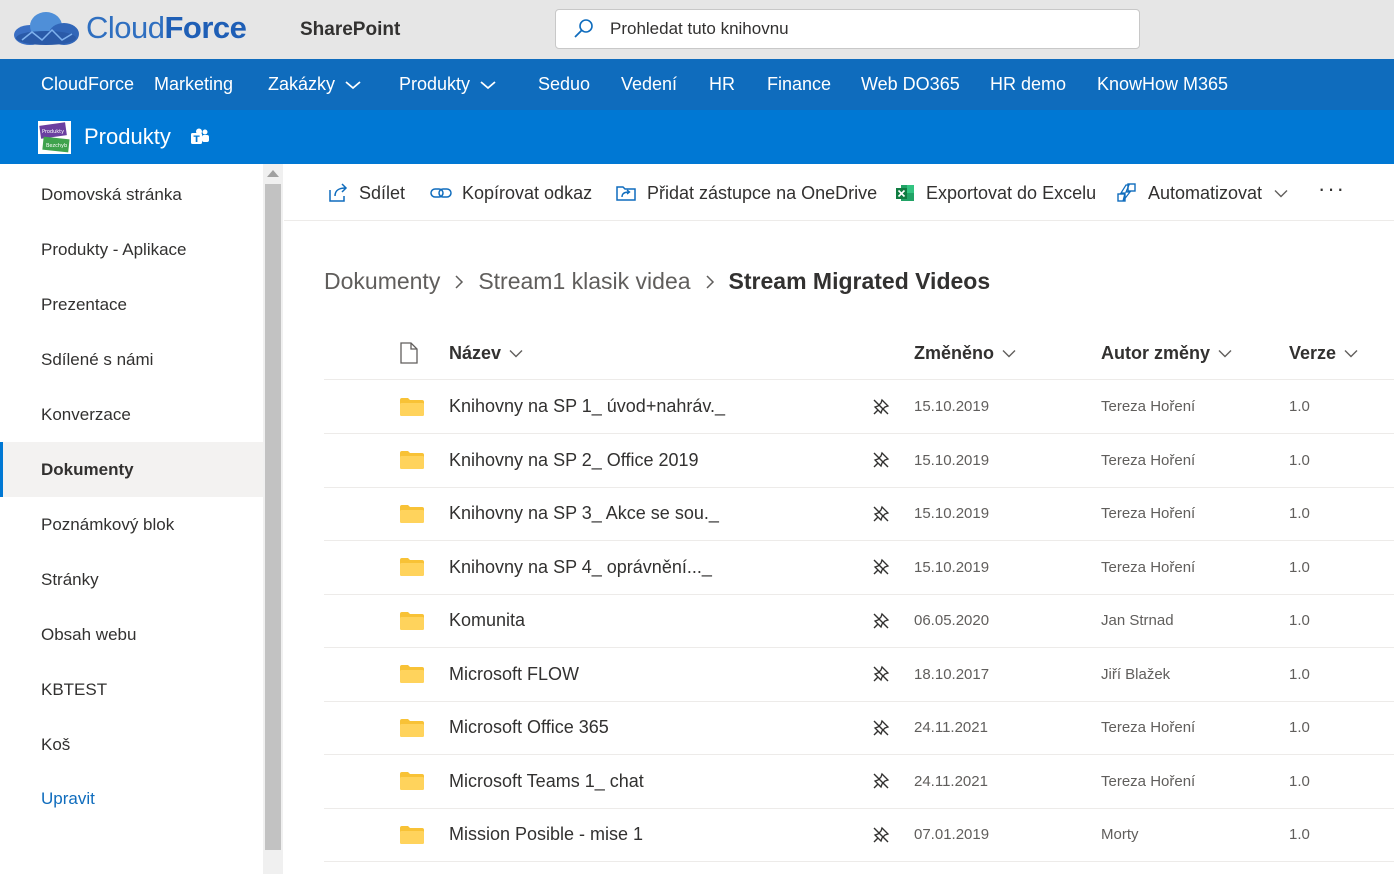 Image resolution: width=1394 pixels, height=874 pixels. Describe the element at coordinates (193, 84) in the screenshot. I see `hubnav-item-marketing: Marketing` at that location.